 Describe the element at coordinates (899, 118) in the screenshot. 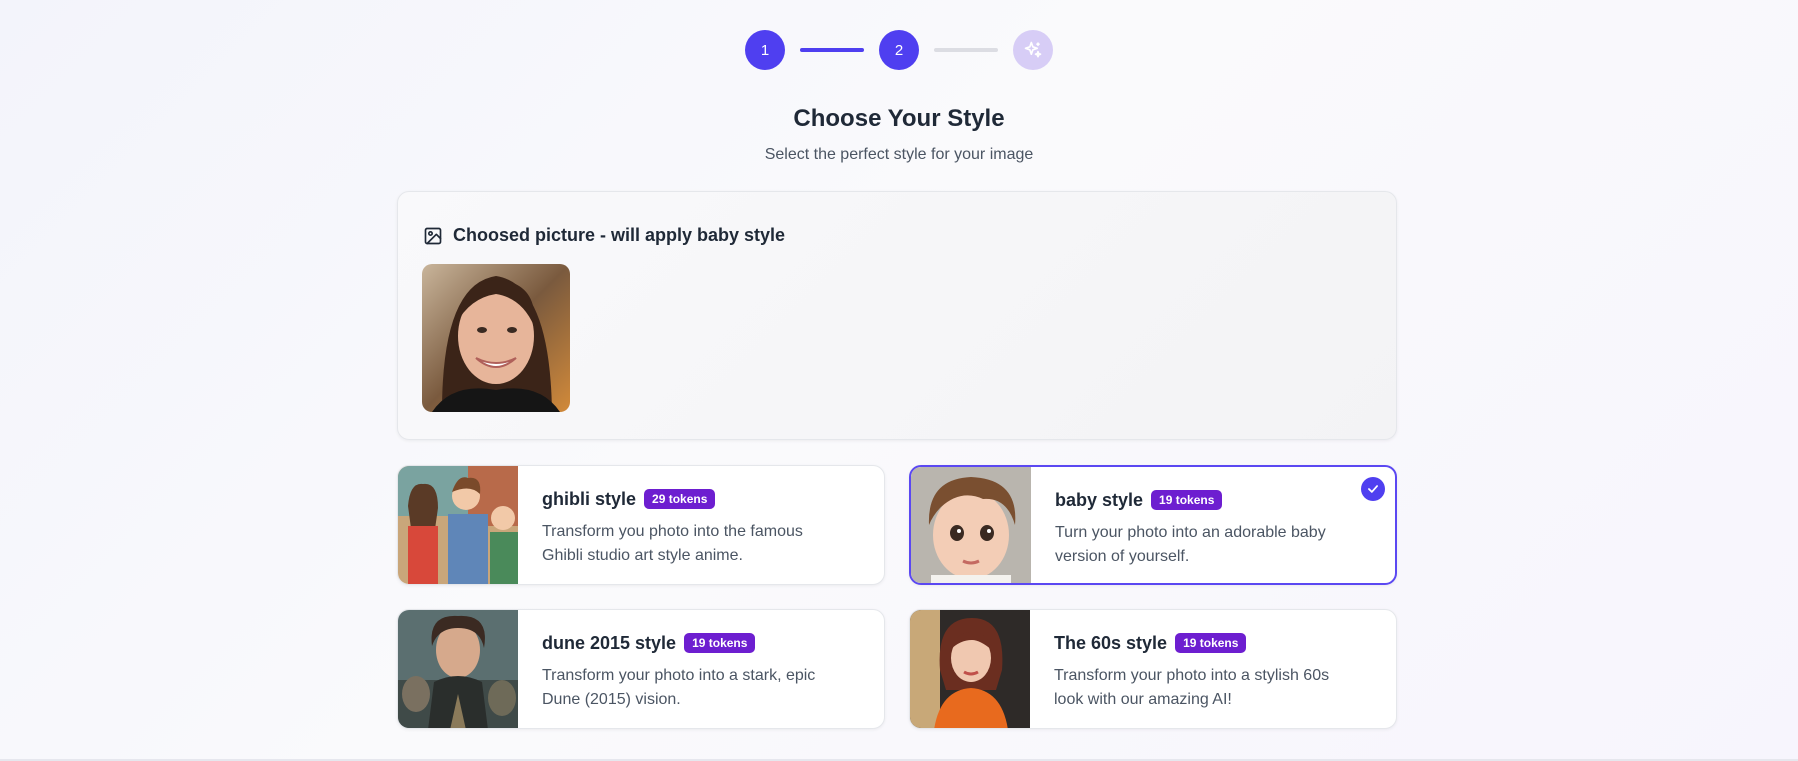

I see `page-title: Choose Your Style` at that location.